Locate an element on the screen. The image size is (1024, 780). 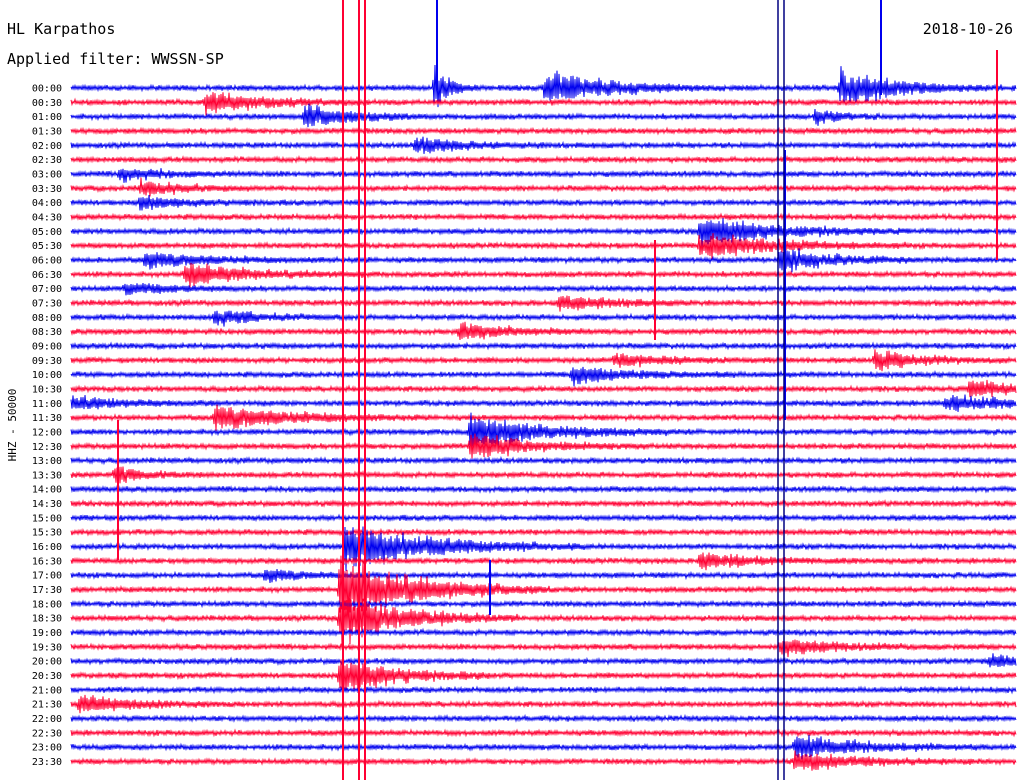
time-label: 13:00 is located at coordinates (47, 461).